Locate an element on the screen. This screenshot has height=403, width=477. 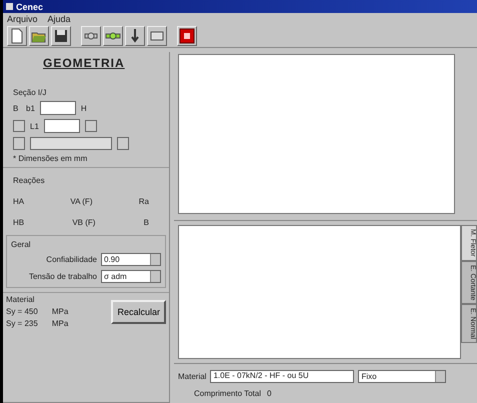
field-label: L1 is located at coordinates (34, 126).